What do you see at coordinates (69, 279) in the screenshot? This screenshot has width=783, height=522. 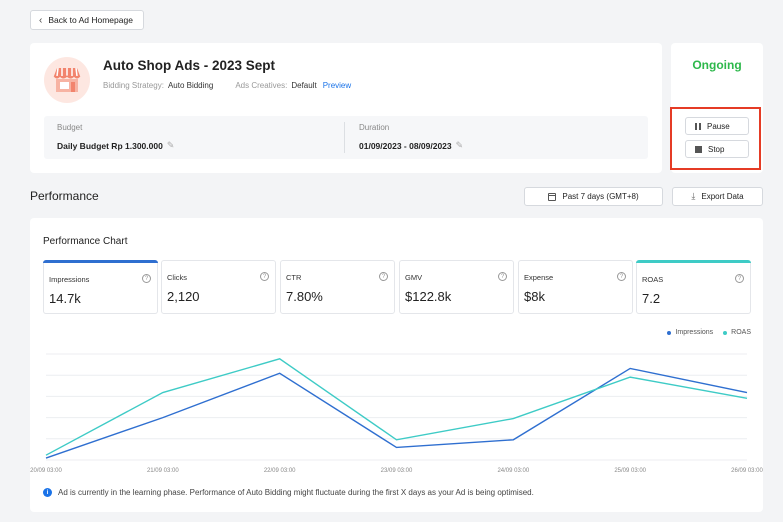 I see `metric-label: Impressions` at bounding box center [69, 279].